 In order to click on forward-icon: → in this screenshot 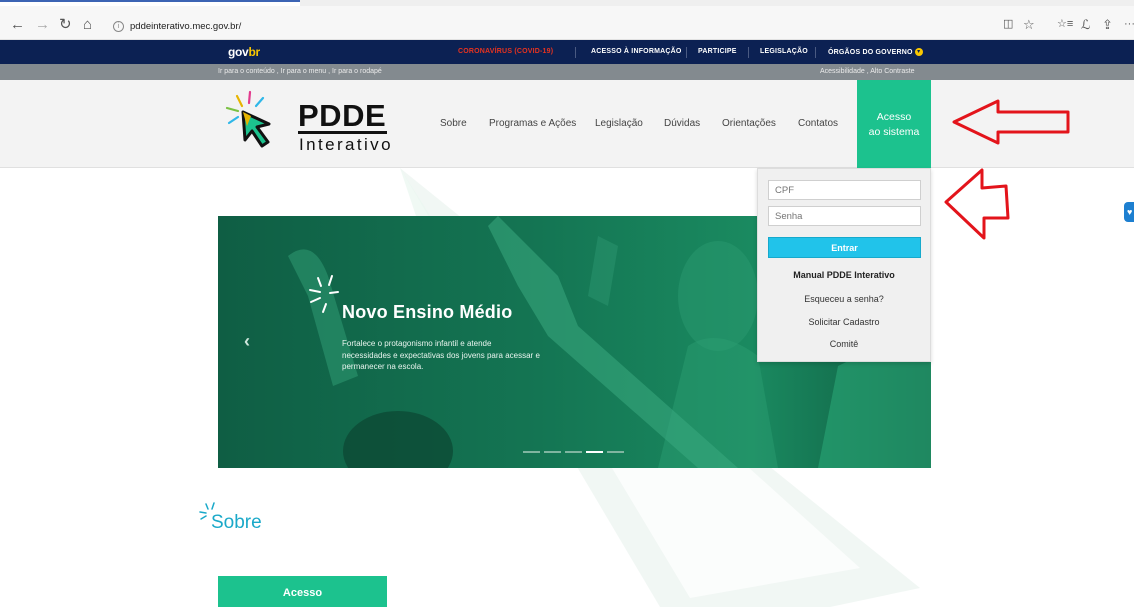, I will do `click(42, 24)`.